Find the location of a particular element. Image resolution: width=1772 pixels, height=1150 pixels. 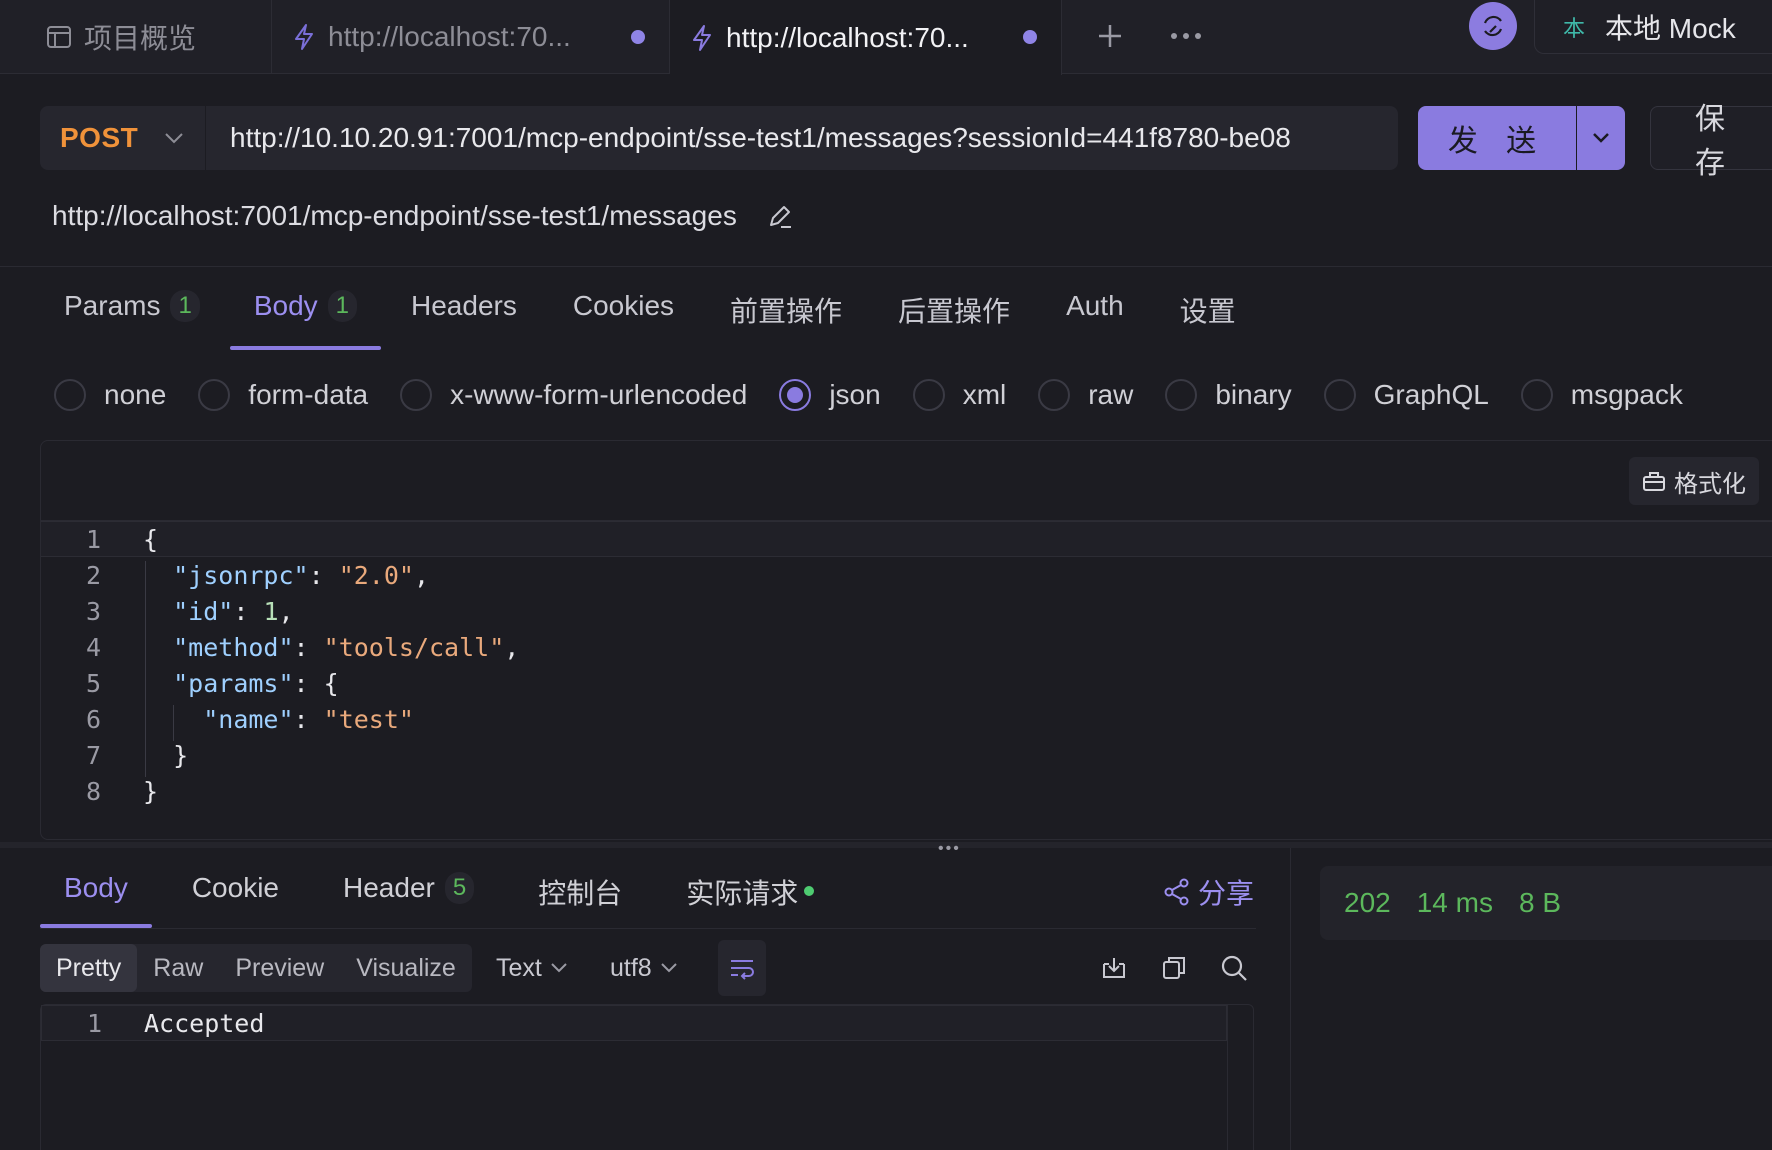

body-type-msgpack: msgpack is located at coordinates (1601, 395).